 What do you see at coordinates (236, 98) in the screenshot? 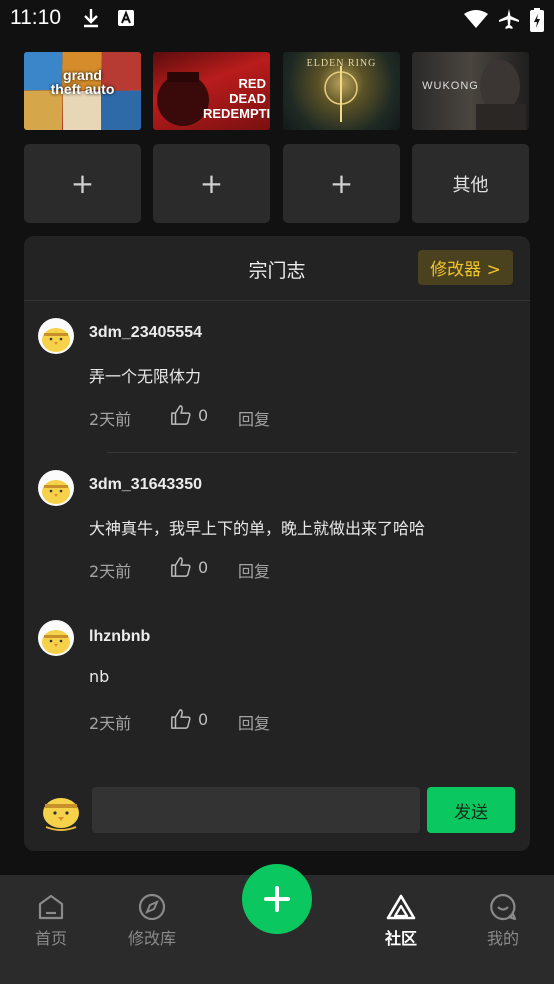
I see `thumb-title: RED DEAD REDEMPTION` at bounding box center [236, 98].